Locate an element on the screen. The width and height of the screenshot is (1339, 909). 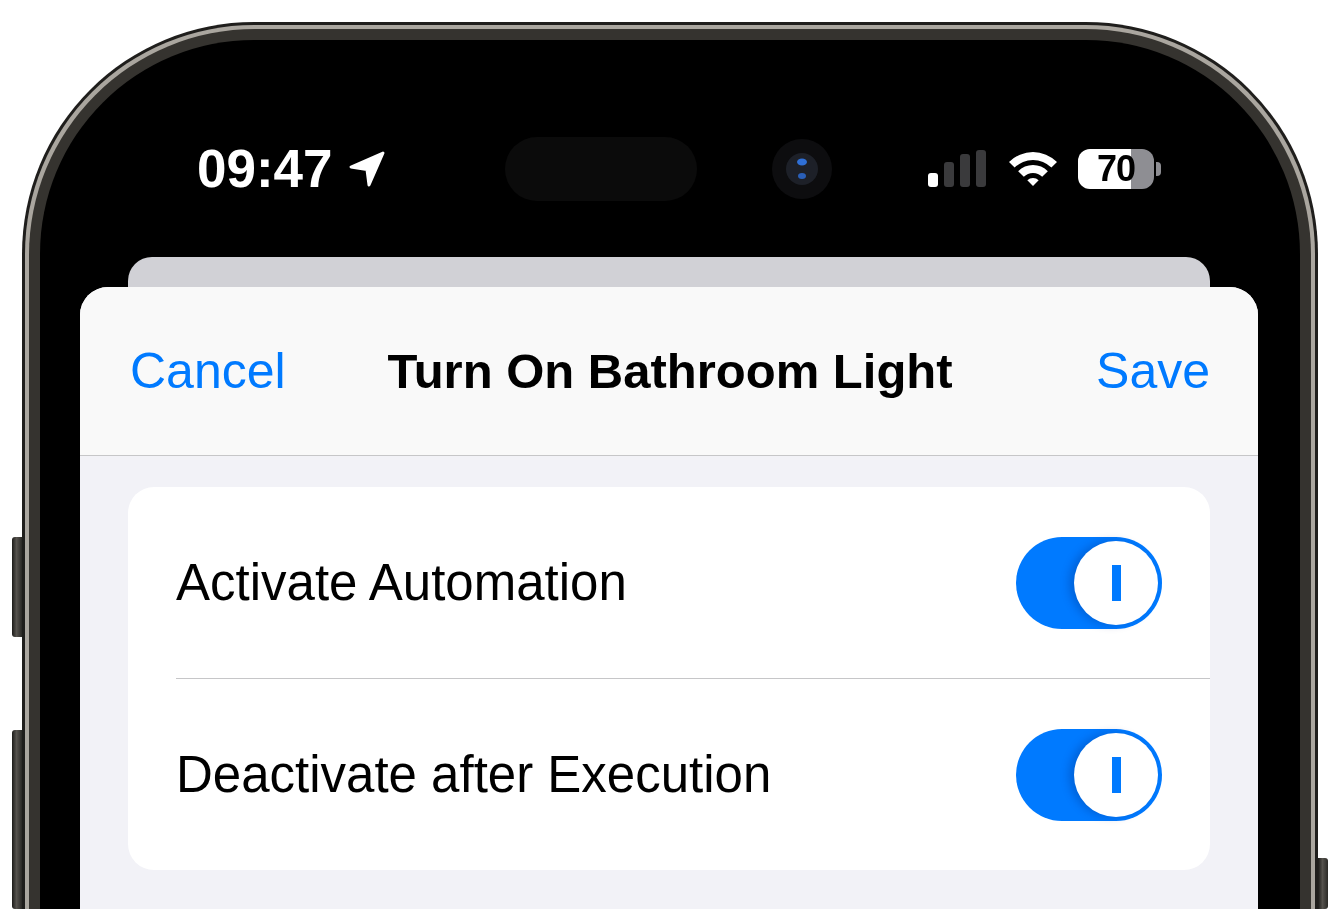
setting-label: Activate Automation is located at coordinates (401, 582).